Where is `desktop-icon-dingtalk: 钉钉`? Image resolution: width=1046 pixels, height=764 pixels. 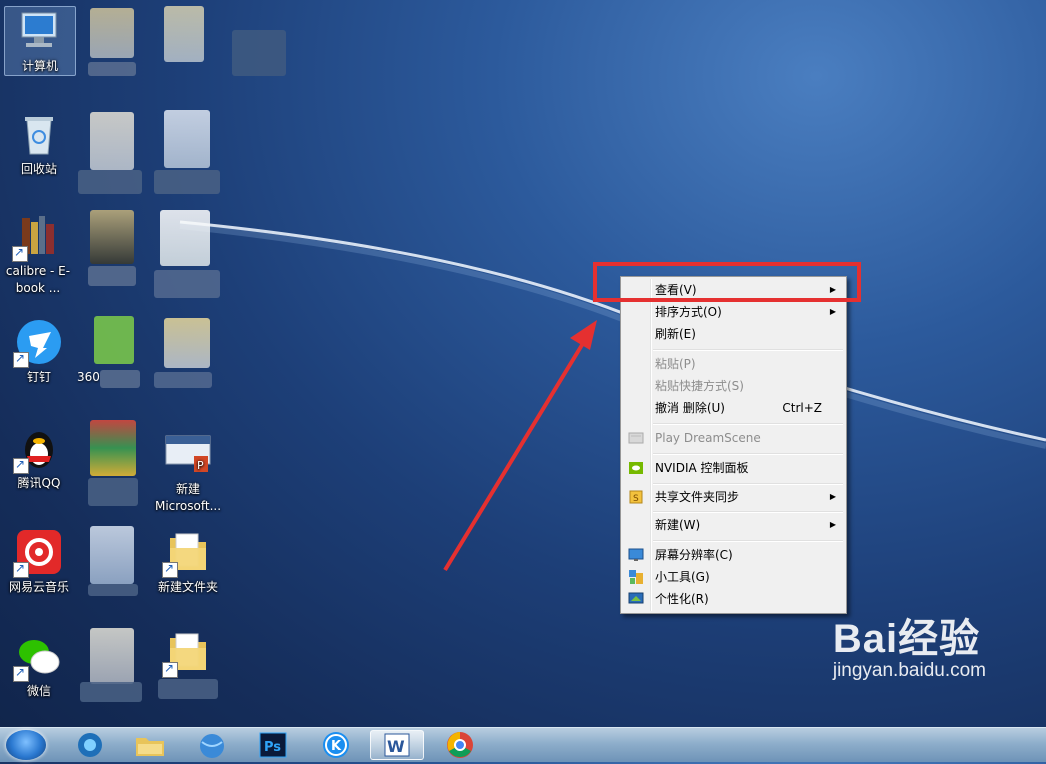 desktop-icon-dingtalk: 钉钉 is located at coordinates (39, 352).